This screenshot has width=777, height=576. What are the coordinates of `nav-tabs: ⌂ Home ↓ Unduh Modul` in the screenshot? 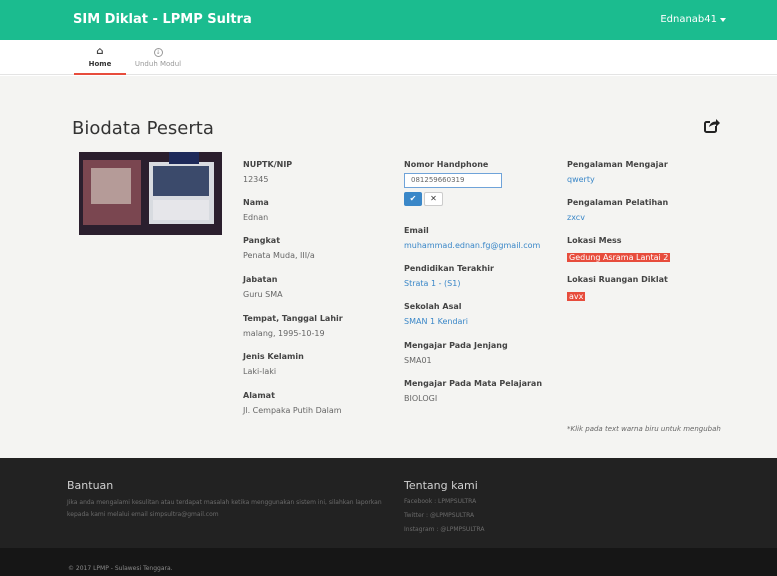 It's located at (388, 57).